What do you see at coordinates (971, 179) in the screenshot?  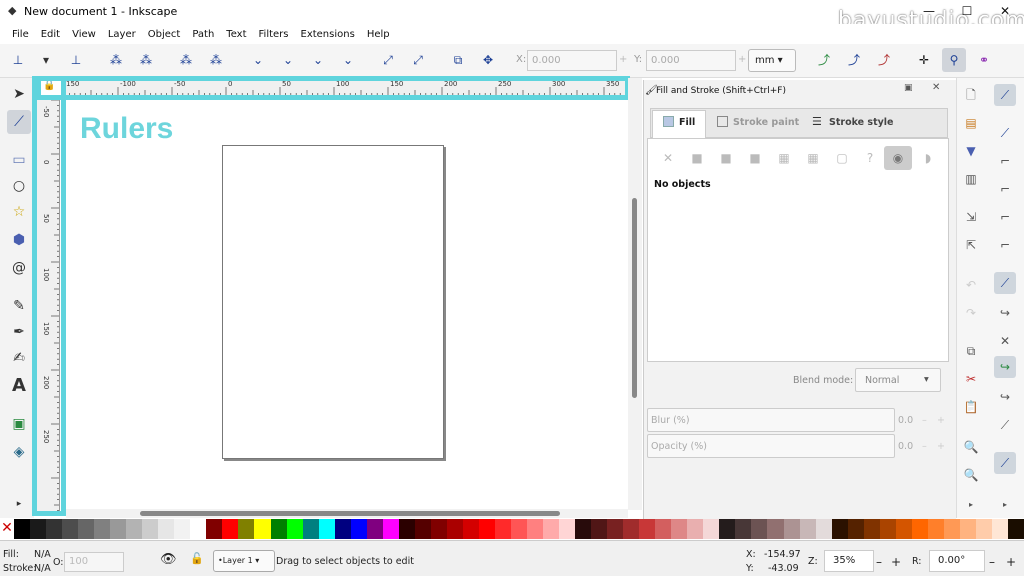 I see `print-icon: ▥` at bounding box center [971, 179].